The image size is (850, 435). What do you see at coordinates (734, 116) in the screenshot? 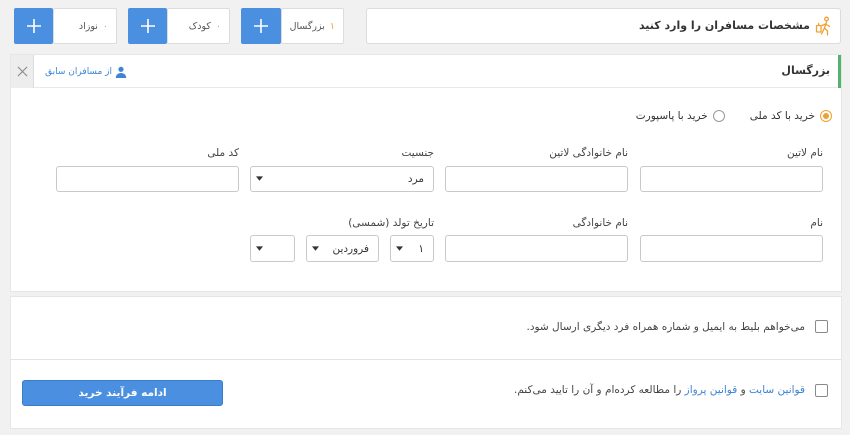
I see `purchase-type-group: خرید با کد ملی خرید با پاسپورت` at bounding box center [734, 116].